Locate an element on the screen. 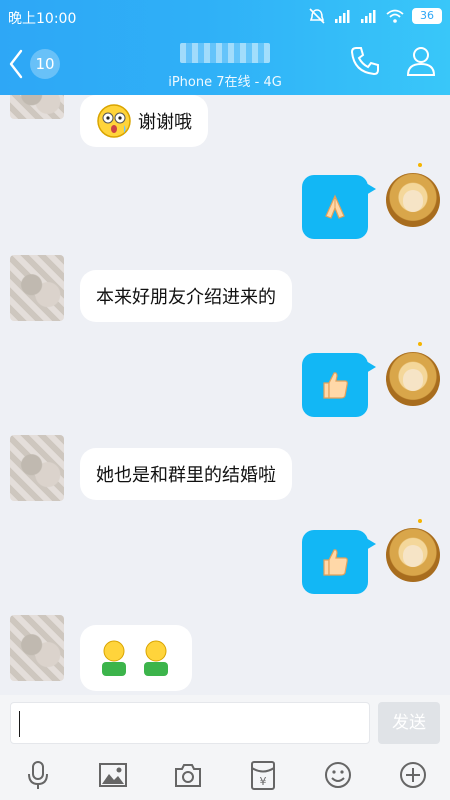 This screenshot has height=800, width=450. plus-icon is located at coordinates (413, 775).